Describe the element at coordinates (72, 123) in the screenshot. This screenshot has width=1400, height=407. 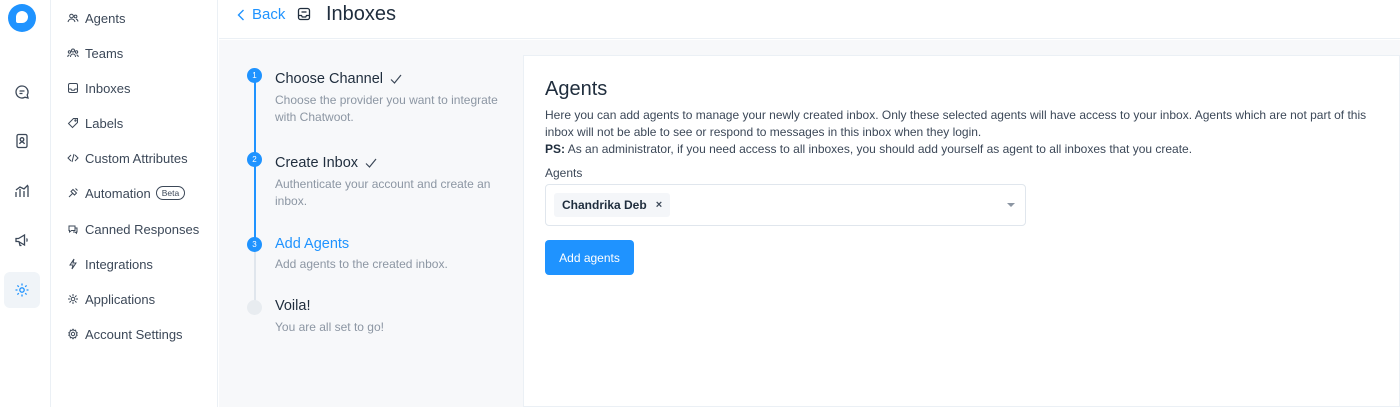
I see `tag-icon` at that location.